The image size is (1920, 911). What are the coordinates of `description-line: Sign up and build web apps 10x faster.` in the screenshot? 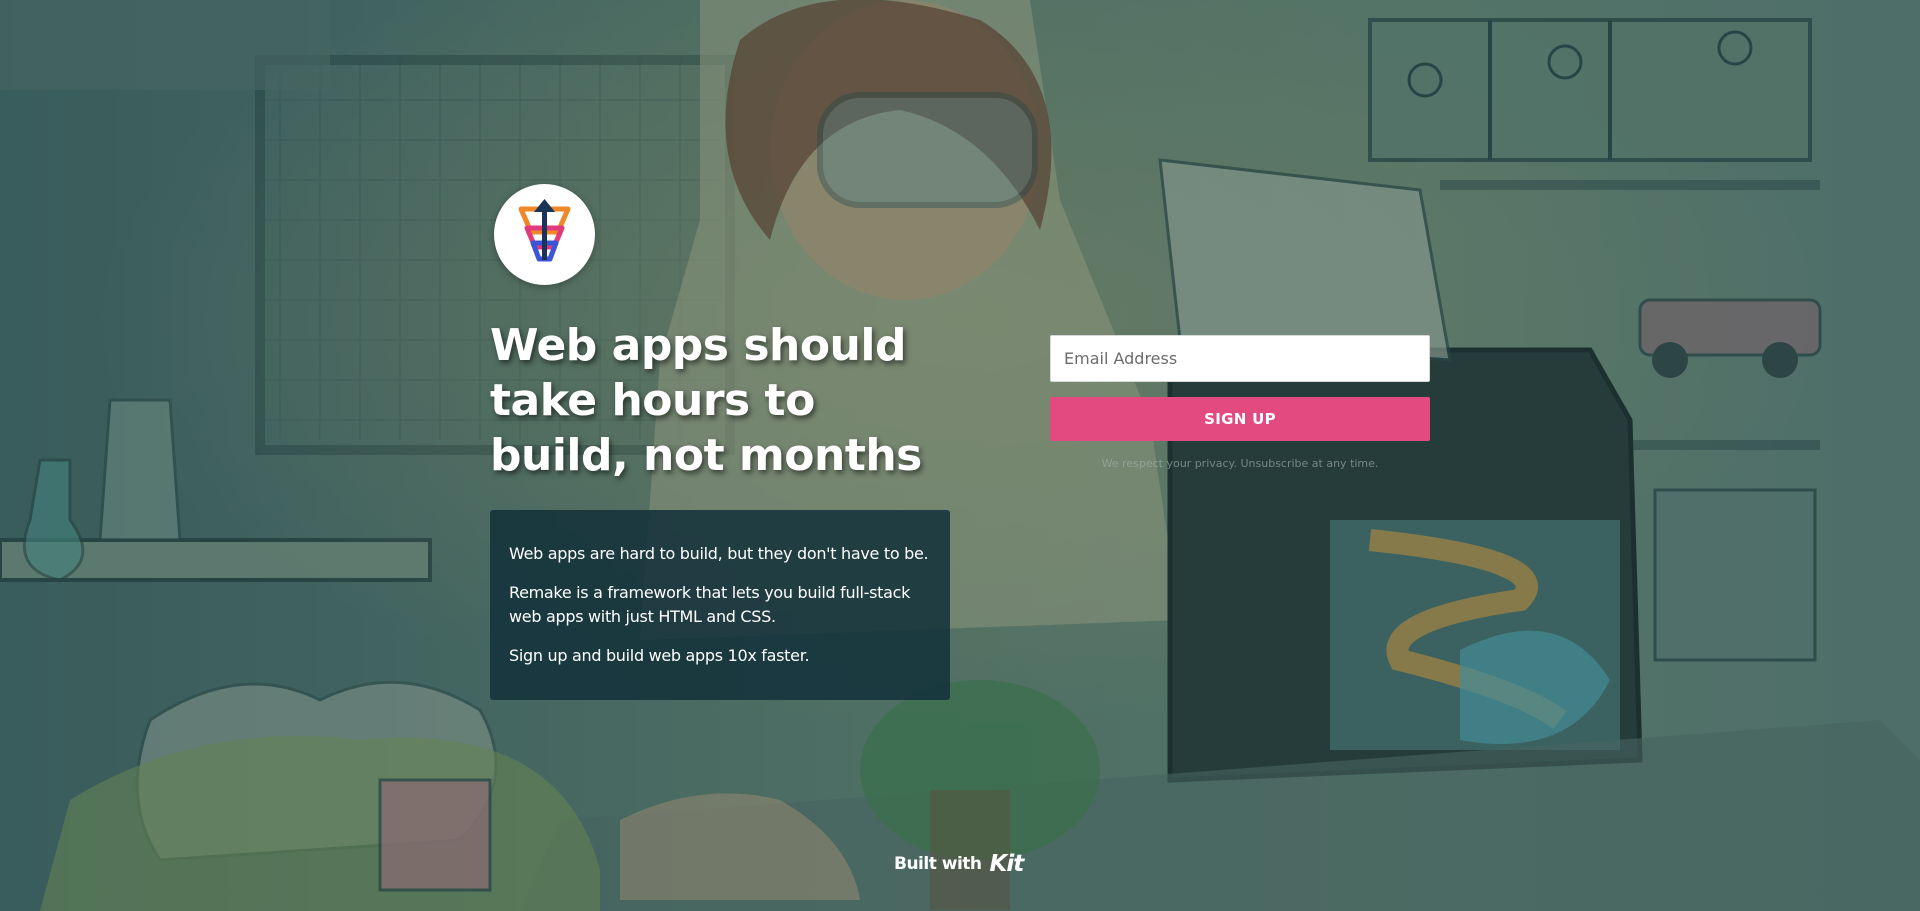 It's located at (659, 655).